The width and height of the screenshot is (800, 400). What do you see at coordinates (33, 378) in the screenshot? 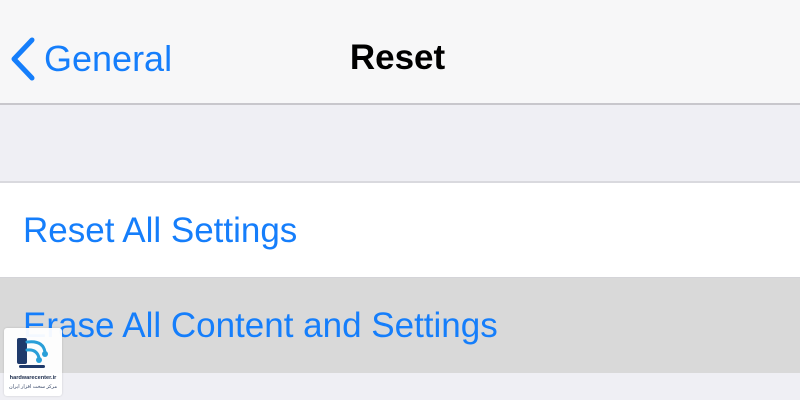
I see `watermark-site: hardwarecenter.ir` at bounding box center [33, 378].